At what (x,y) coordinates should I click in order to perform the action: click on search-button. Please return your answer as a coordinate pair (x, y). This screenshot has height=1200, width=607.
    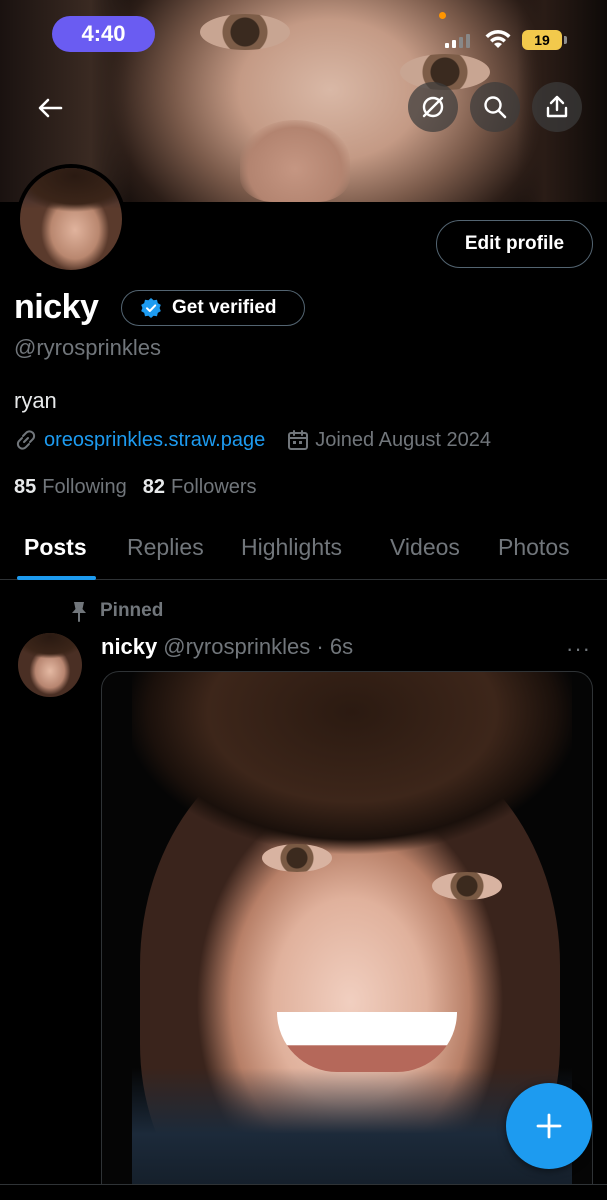
    Looking at the image, I should click on (495, 107).